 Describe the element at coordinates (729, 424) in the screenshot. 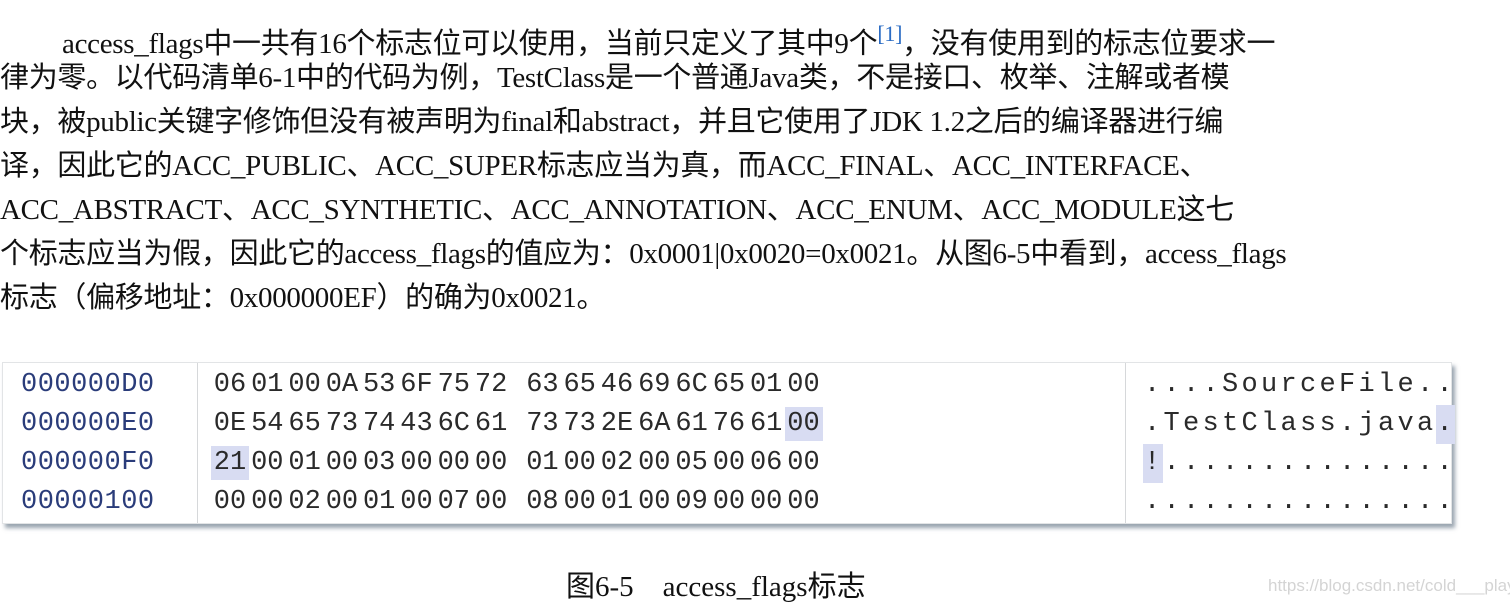

I see `hex-byte: 76` at that location.